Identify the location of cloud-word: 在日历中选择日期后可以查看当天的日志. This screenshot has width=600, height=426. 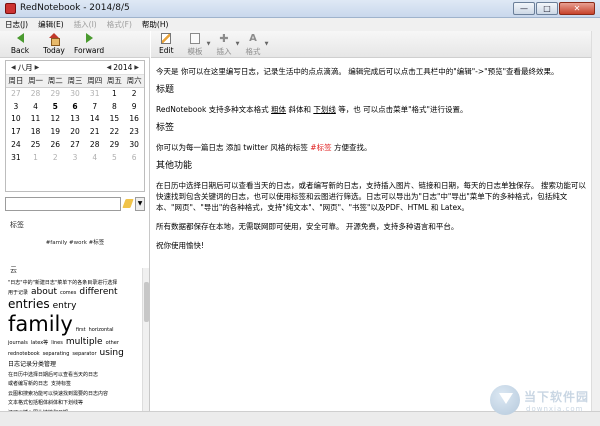
(53, 375).